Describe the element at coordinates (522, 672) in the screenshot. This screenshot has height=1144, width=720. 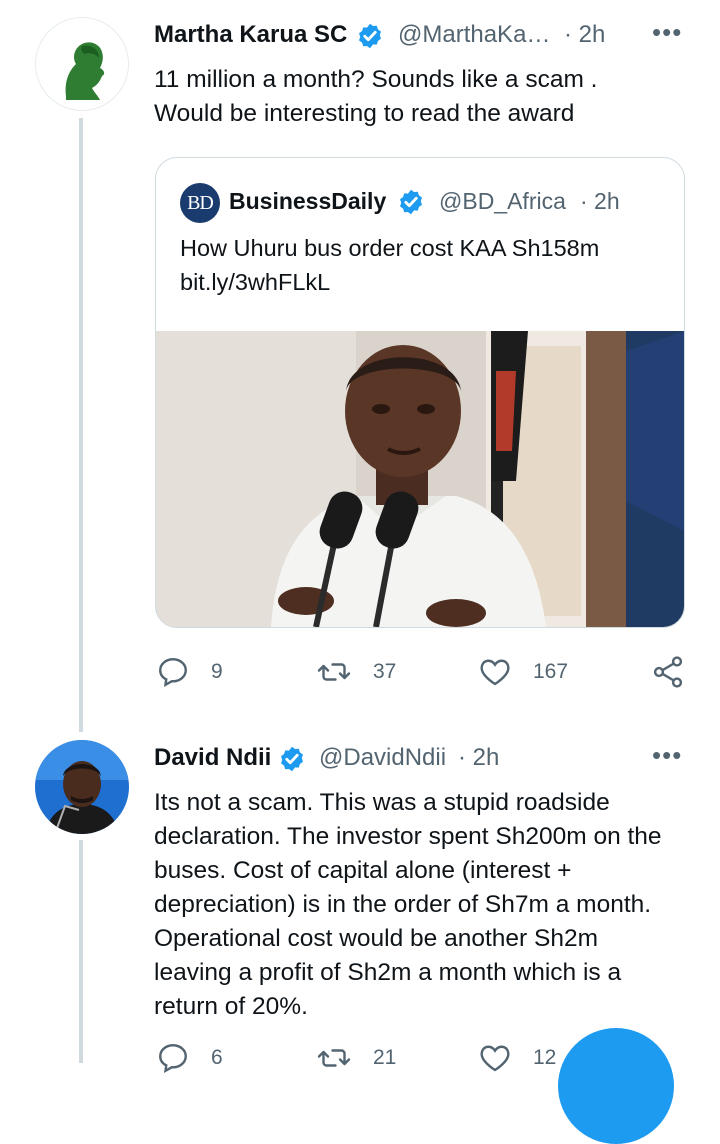
I see `like-button: 167` at that location.